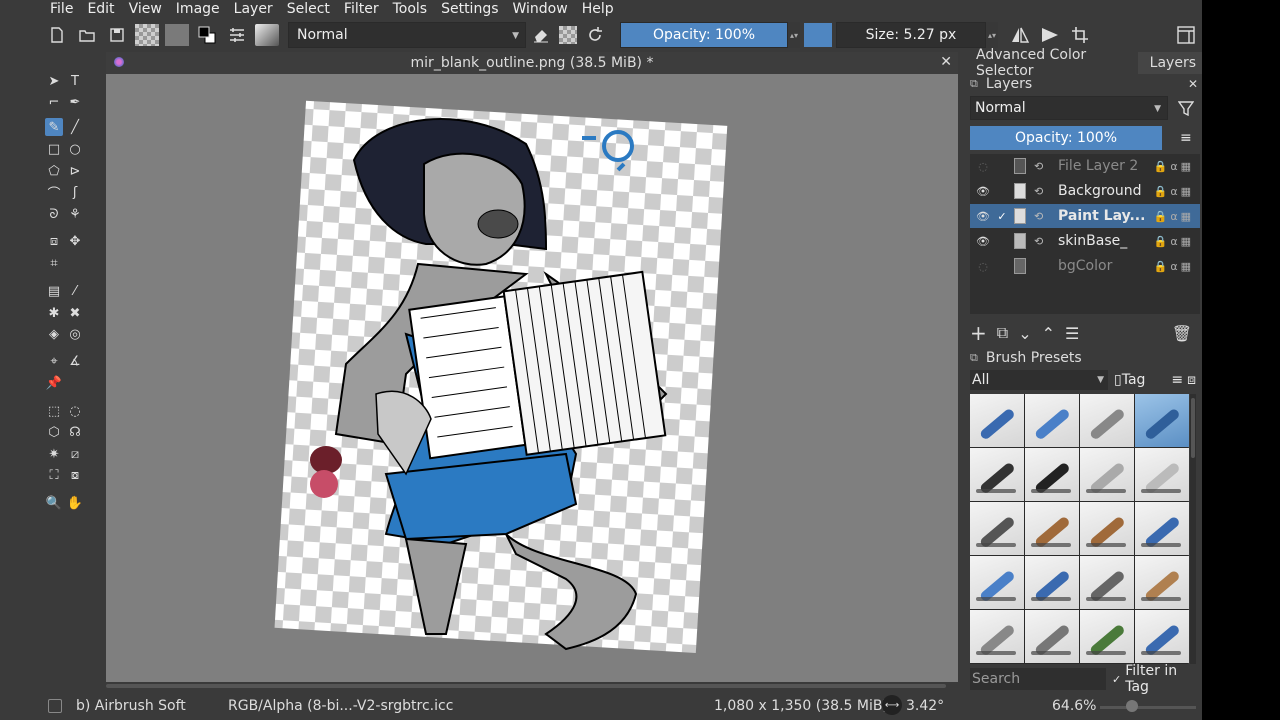 This screenshot has width=1280, height=720. What do you see at coordinates (54, 81) in the screenshot?
I see `select-shapes-icon: ➤` at bounding box center [54, 81].